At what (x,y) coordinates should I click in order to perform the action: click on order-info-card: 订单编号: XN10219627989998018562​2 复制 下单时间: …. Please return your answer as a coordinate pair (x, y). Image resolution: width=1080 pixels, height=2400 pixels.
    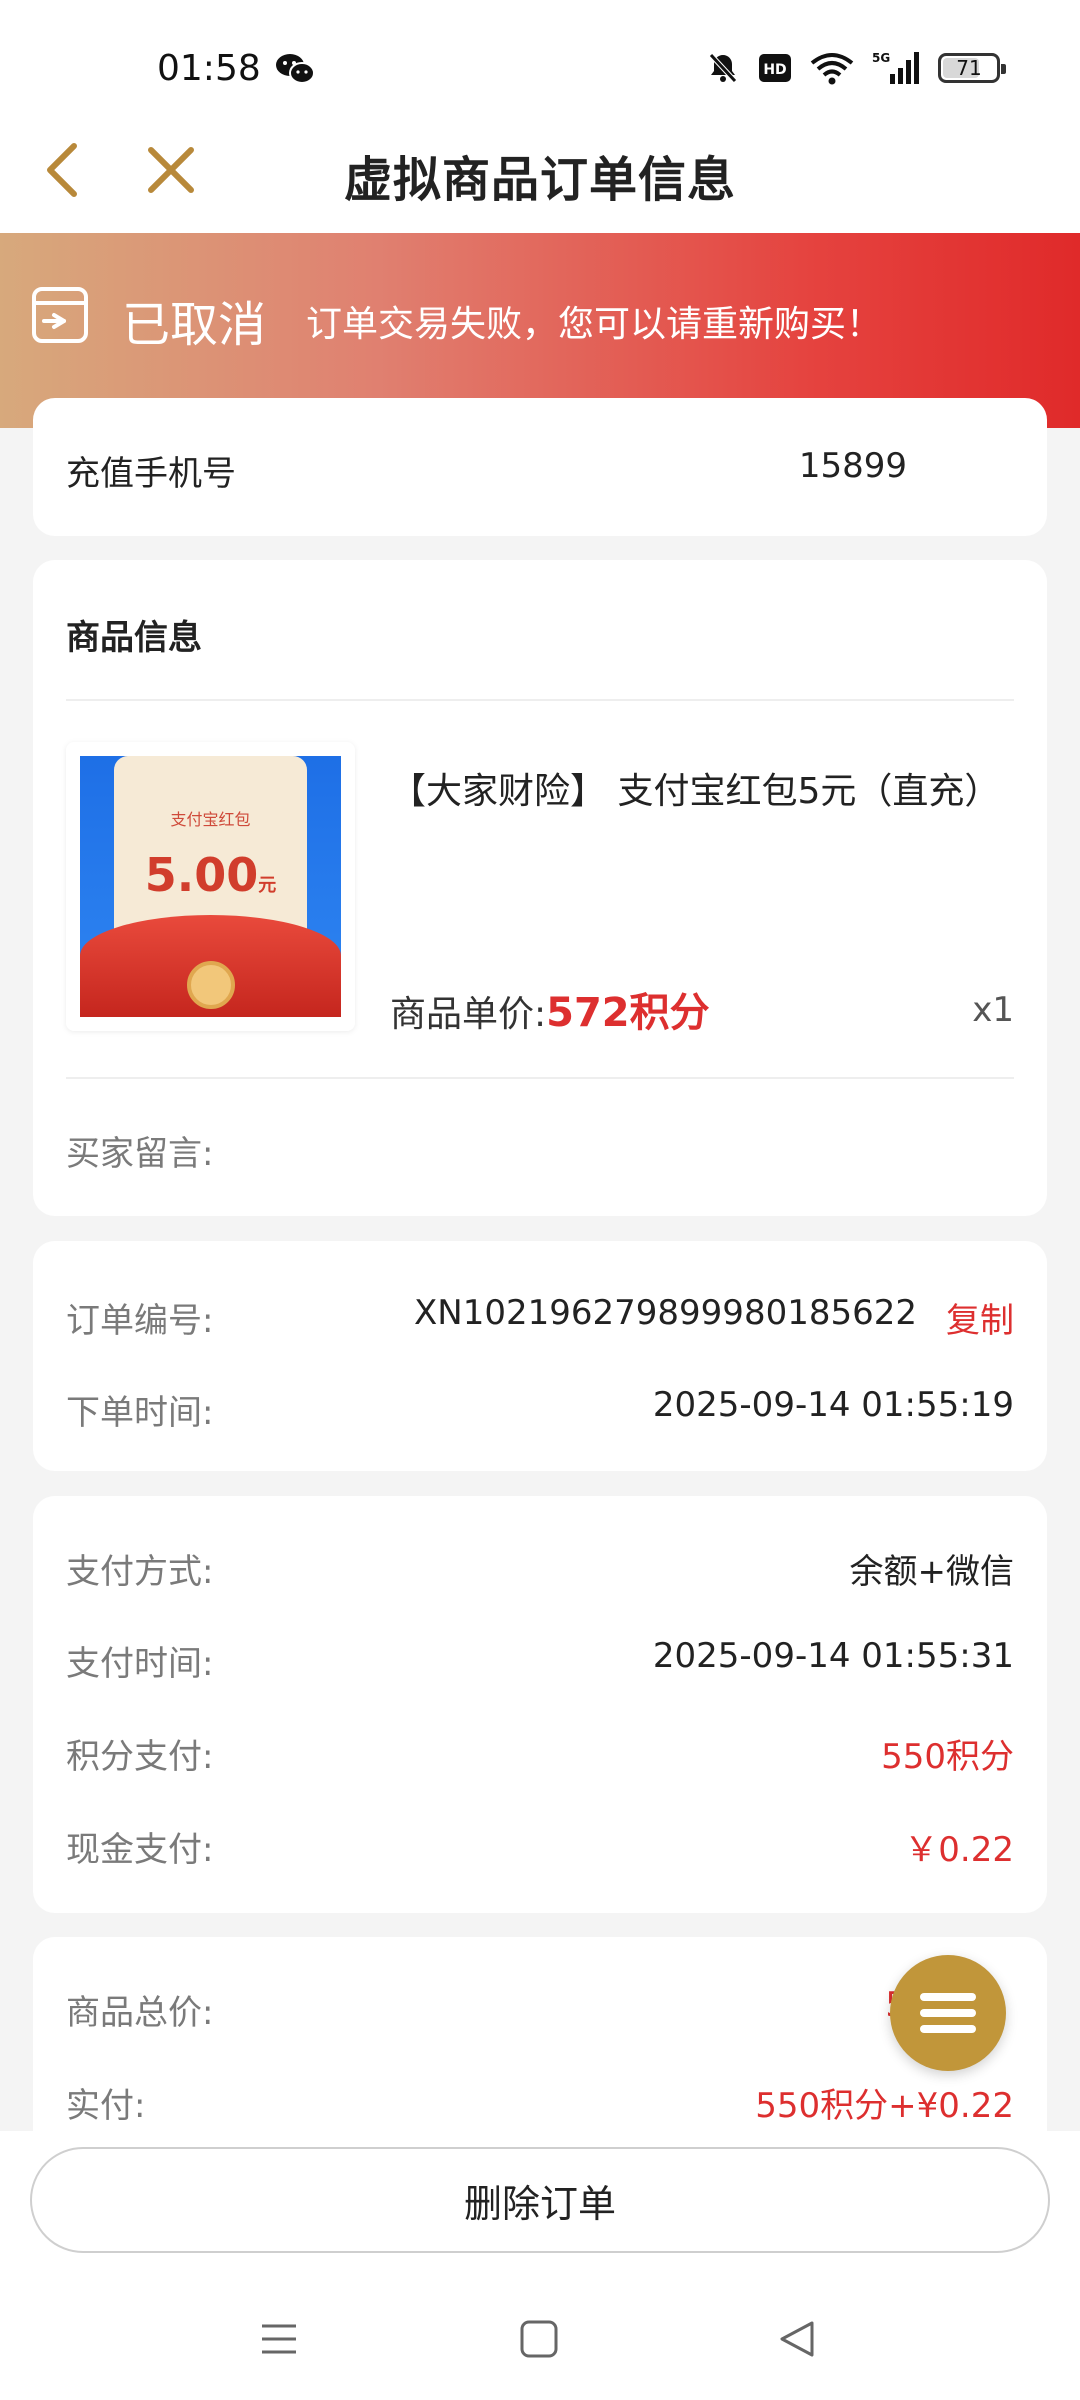
    Looking at the image, I should click on (540, 1356).